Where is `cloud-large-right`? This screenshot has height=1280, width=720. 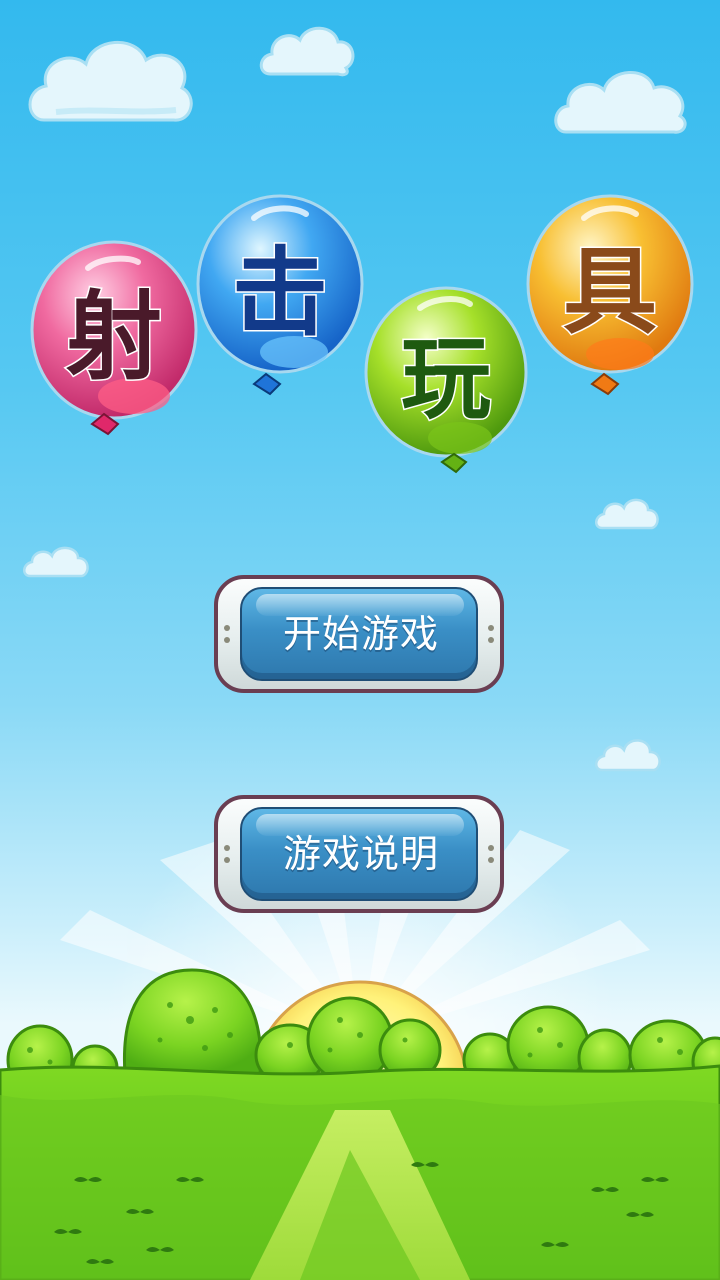
cloud-large-right is located at coordinates (620, 102).